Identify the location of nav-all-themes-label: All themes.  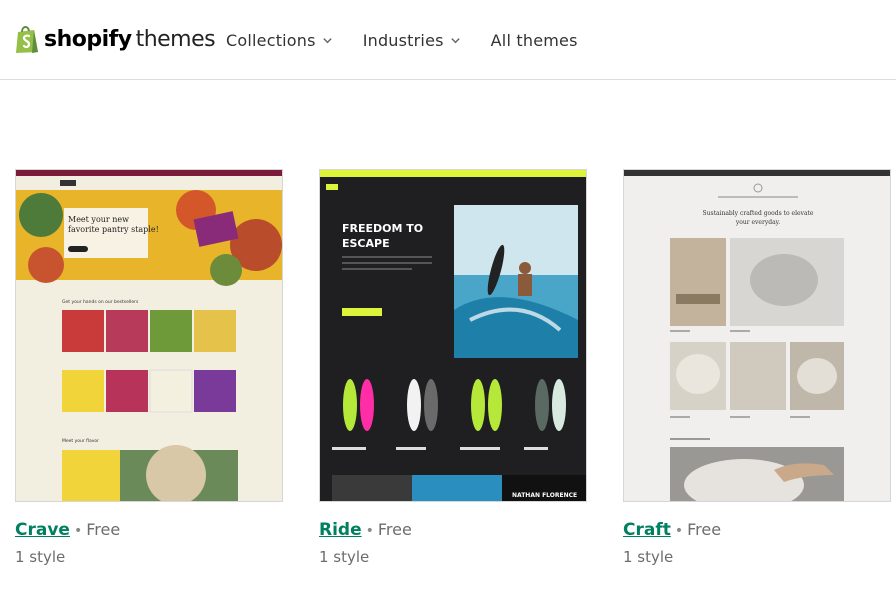
(534, 40).